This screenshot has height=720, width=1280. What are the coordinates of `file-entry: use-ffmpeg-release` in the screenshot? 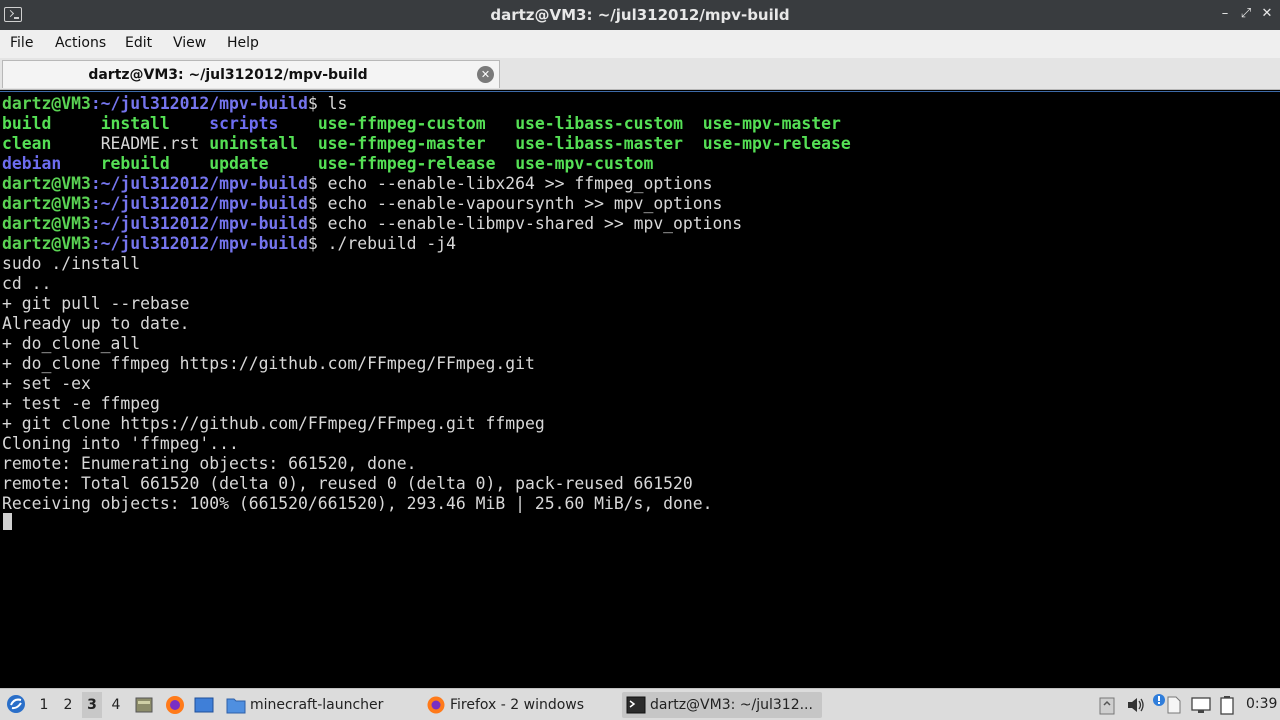 It's located at (416, 163).